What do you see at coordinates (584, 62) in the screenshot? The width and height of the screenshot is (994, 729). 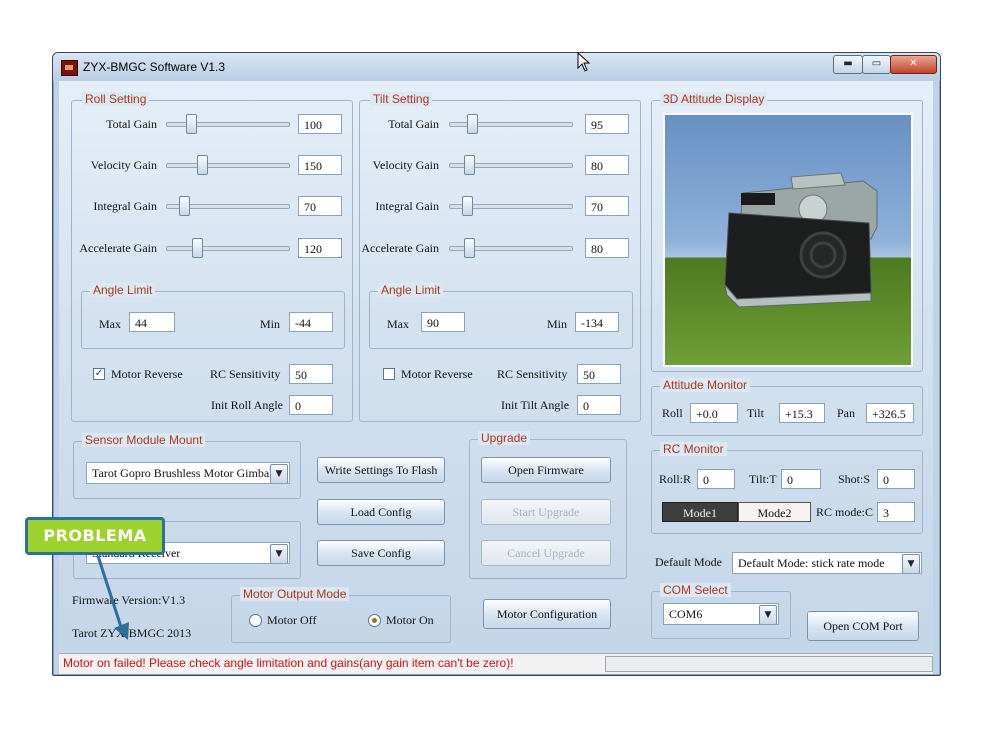 I see `mouse-cursor-icon` at bounding box center [584, 62].